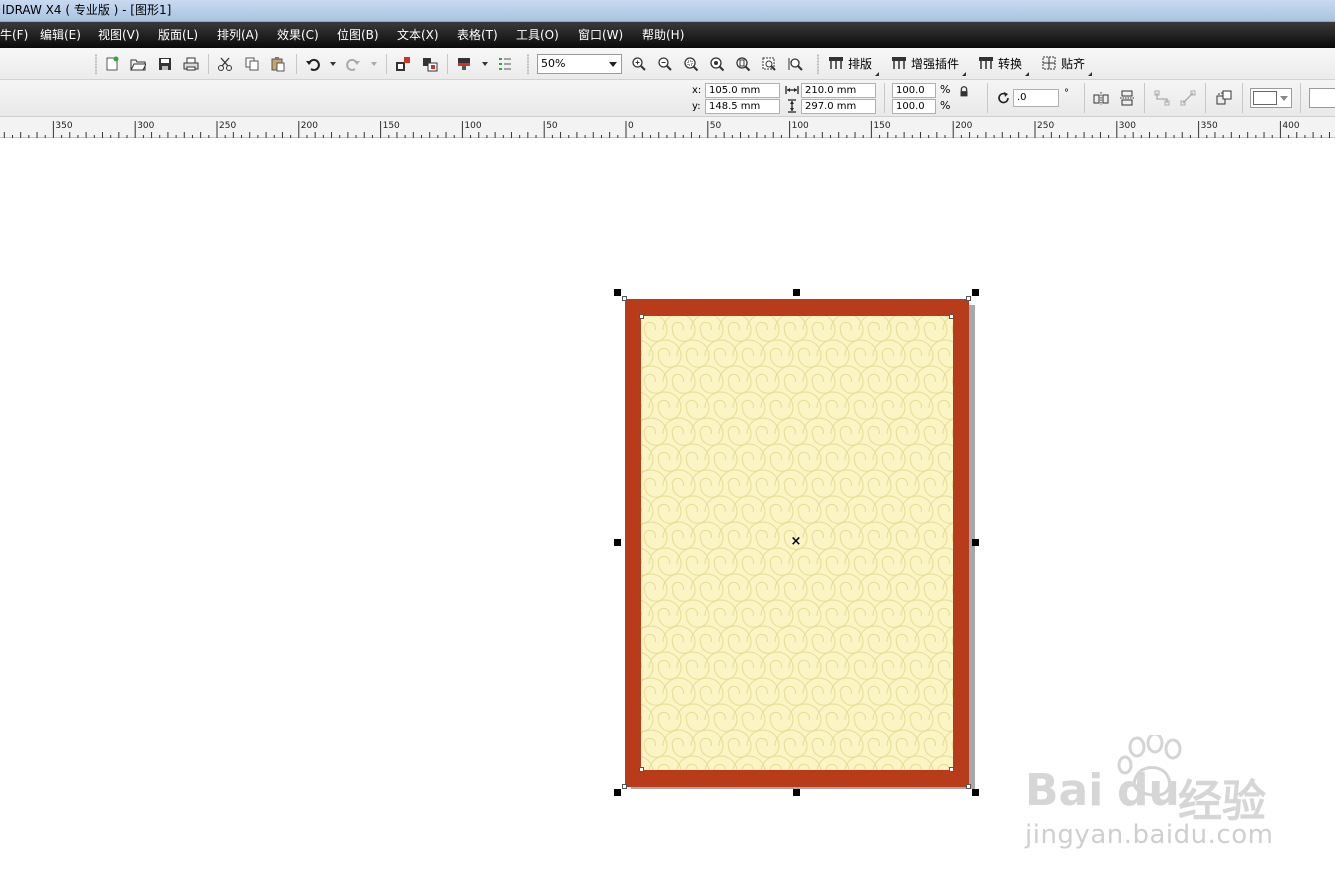 The height and width of the screenshot is (880, 1335). What do you see at coordinates (298, 35) in the screenshot?
I see `menu-effects: 效果(C)` at bounding box center [298, 35].